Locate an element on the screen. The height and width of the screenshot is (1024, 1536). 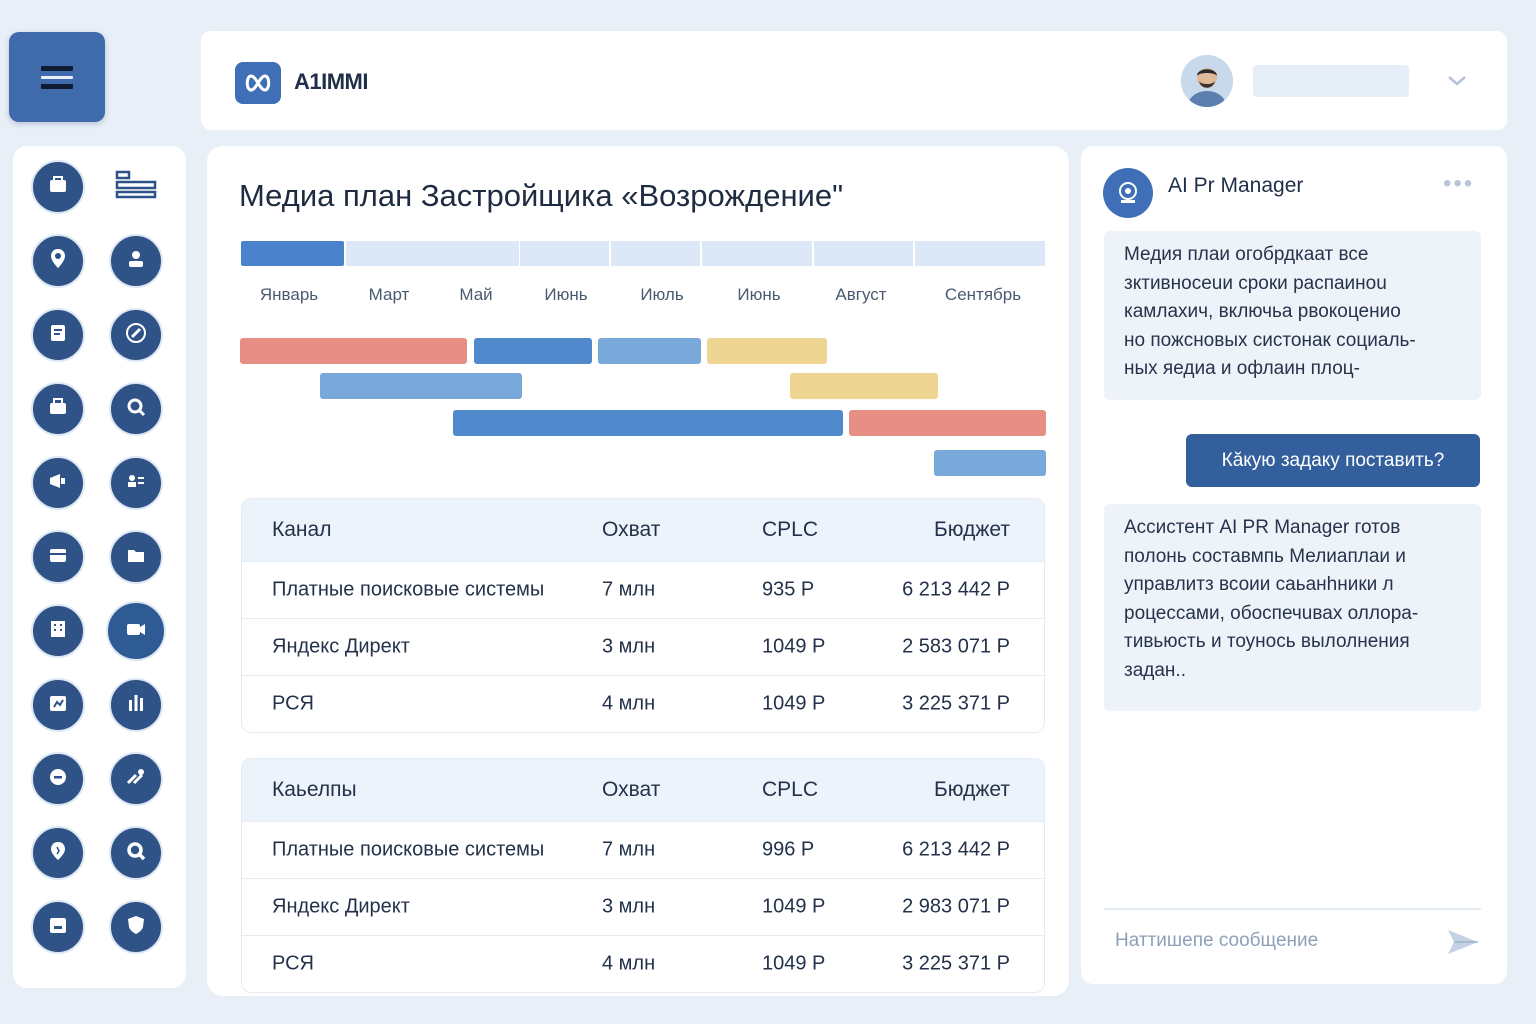
id-card-icon is located at coordinates (58, 927).